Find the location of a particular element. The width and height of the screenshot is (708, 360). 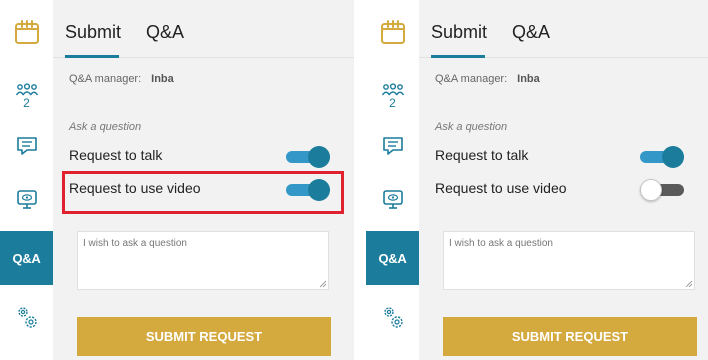

request-video-label: Request to use video is located at coordinates (501, 188).